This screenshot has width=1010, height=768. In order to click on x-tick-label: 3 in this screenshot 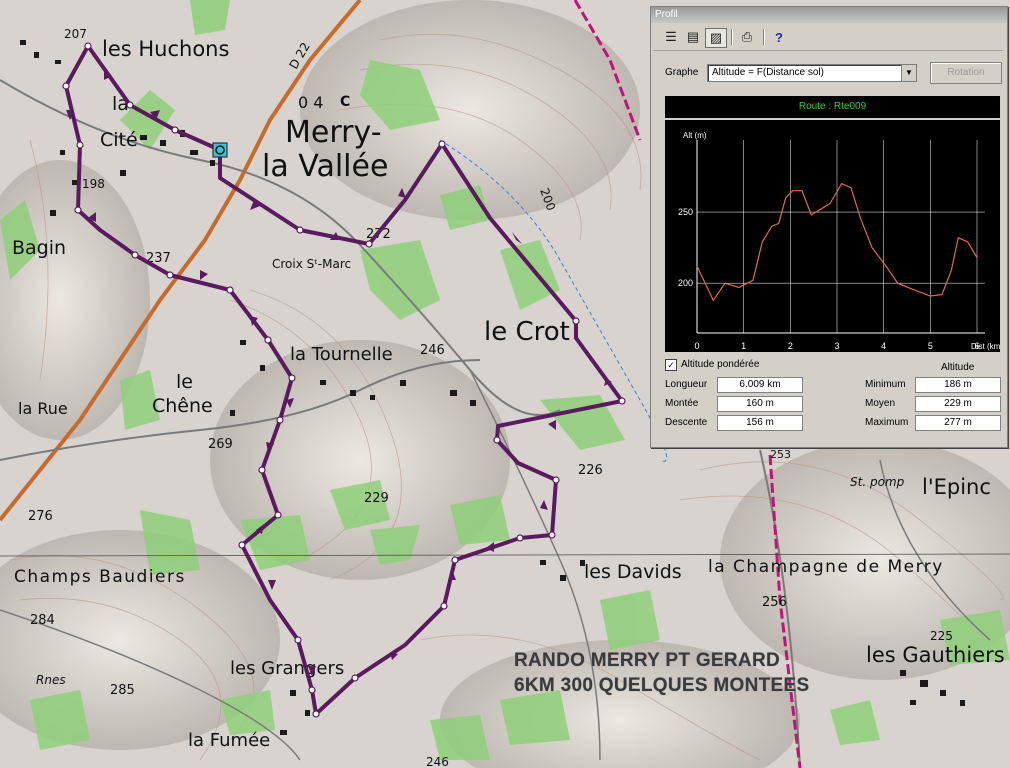, I will do `click(836, 346)`.